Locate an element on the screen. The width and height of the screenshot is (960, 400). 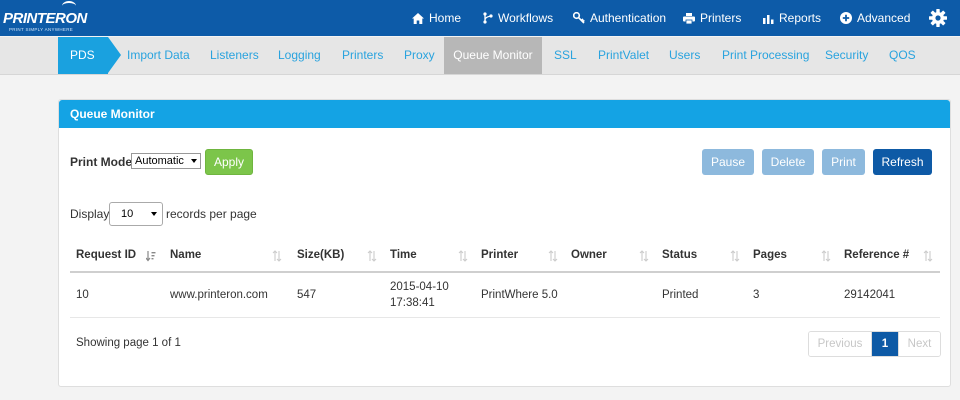
nav-reports-label: Reports is located at coordinates (800, 18).